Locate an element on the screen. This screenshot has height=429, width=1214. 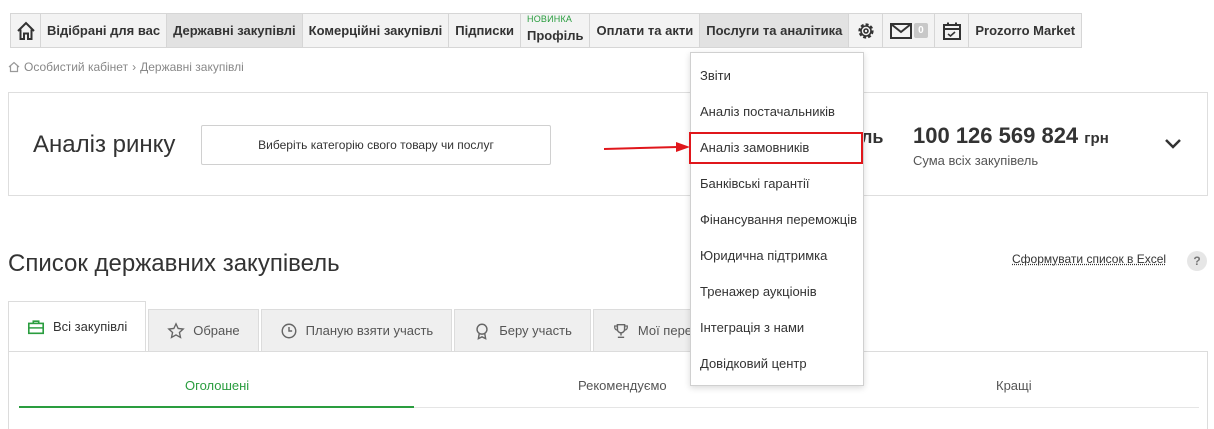
menu-item-supplier-analysis: Аналіз постачальників is located at coordinates (767, 111).